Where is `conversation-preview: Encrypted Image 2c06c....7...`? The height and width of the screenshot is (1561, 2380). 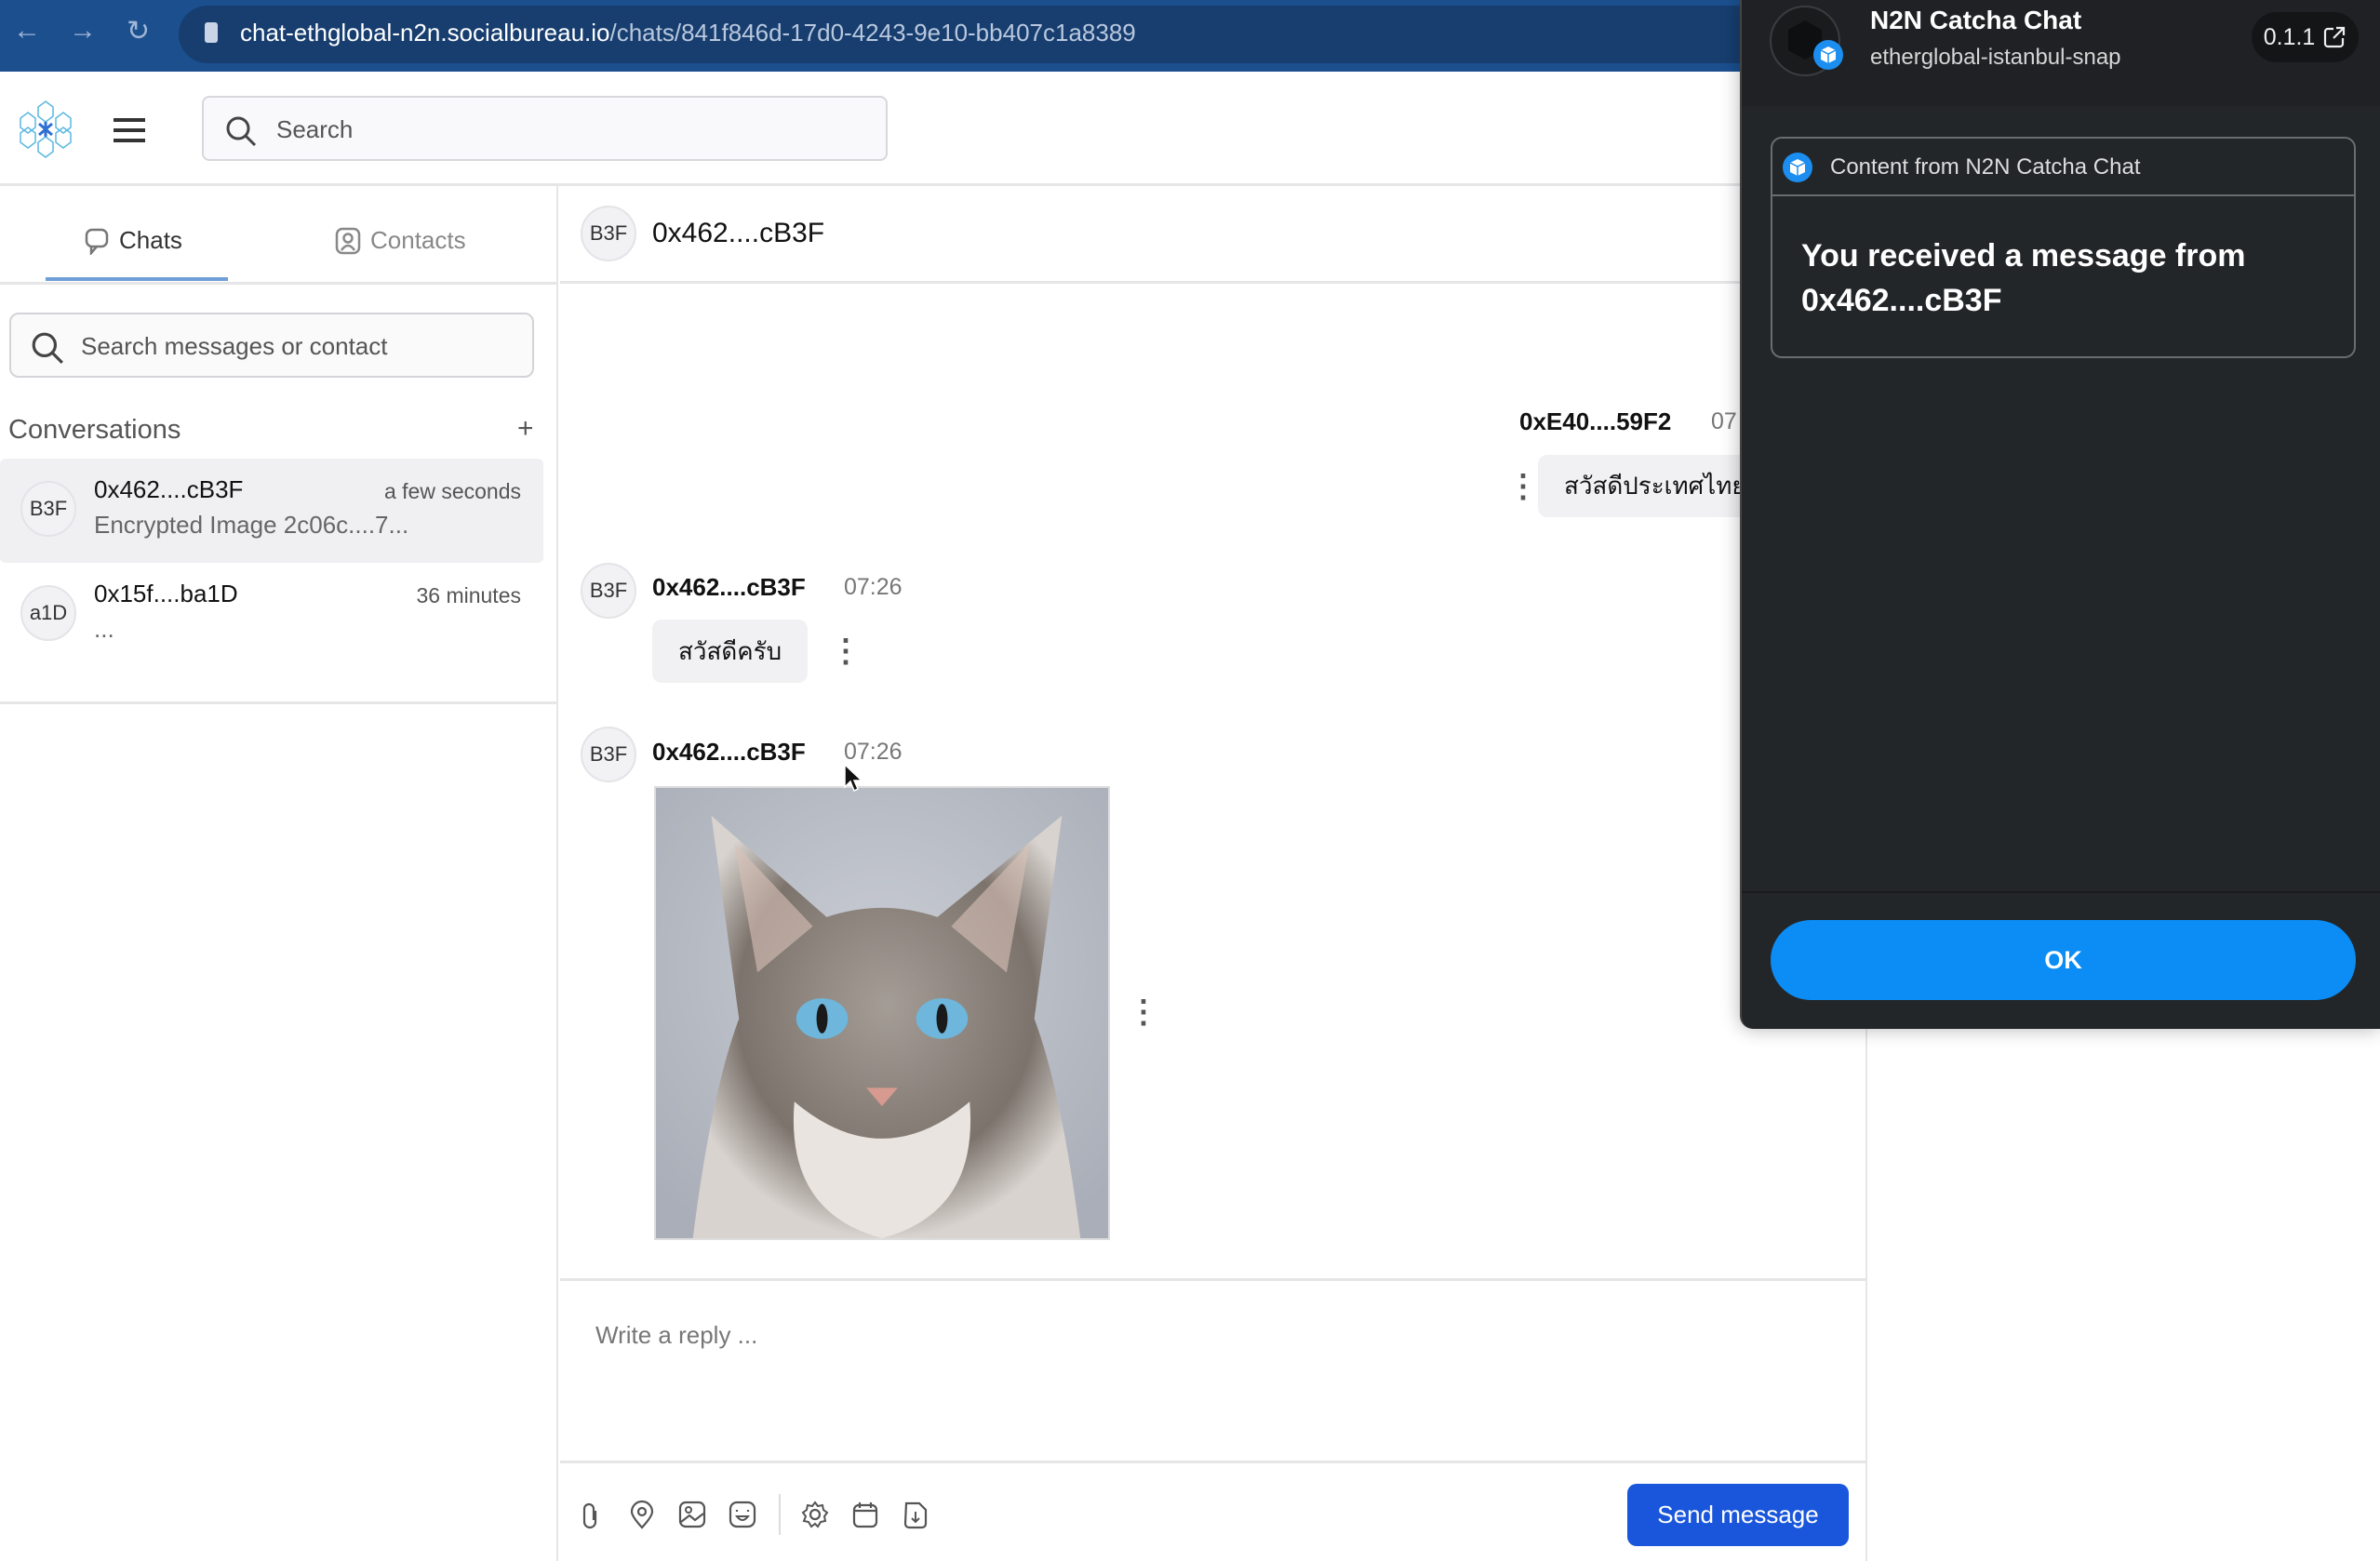
conversation-preview: Encrypted Image 2c06c....7... is located at coordinates (251, 525).